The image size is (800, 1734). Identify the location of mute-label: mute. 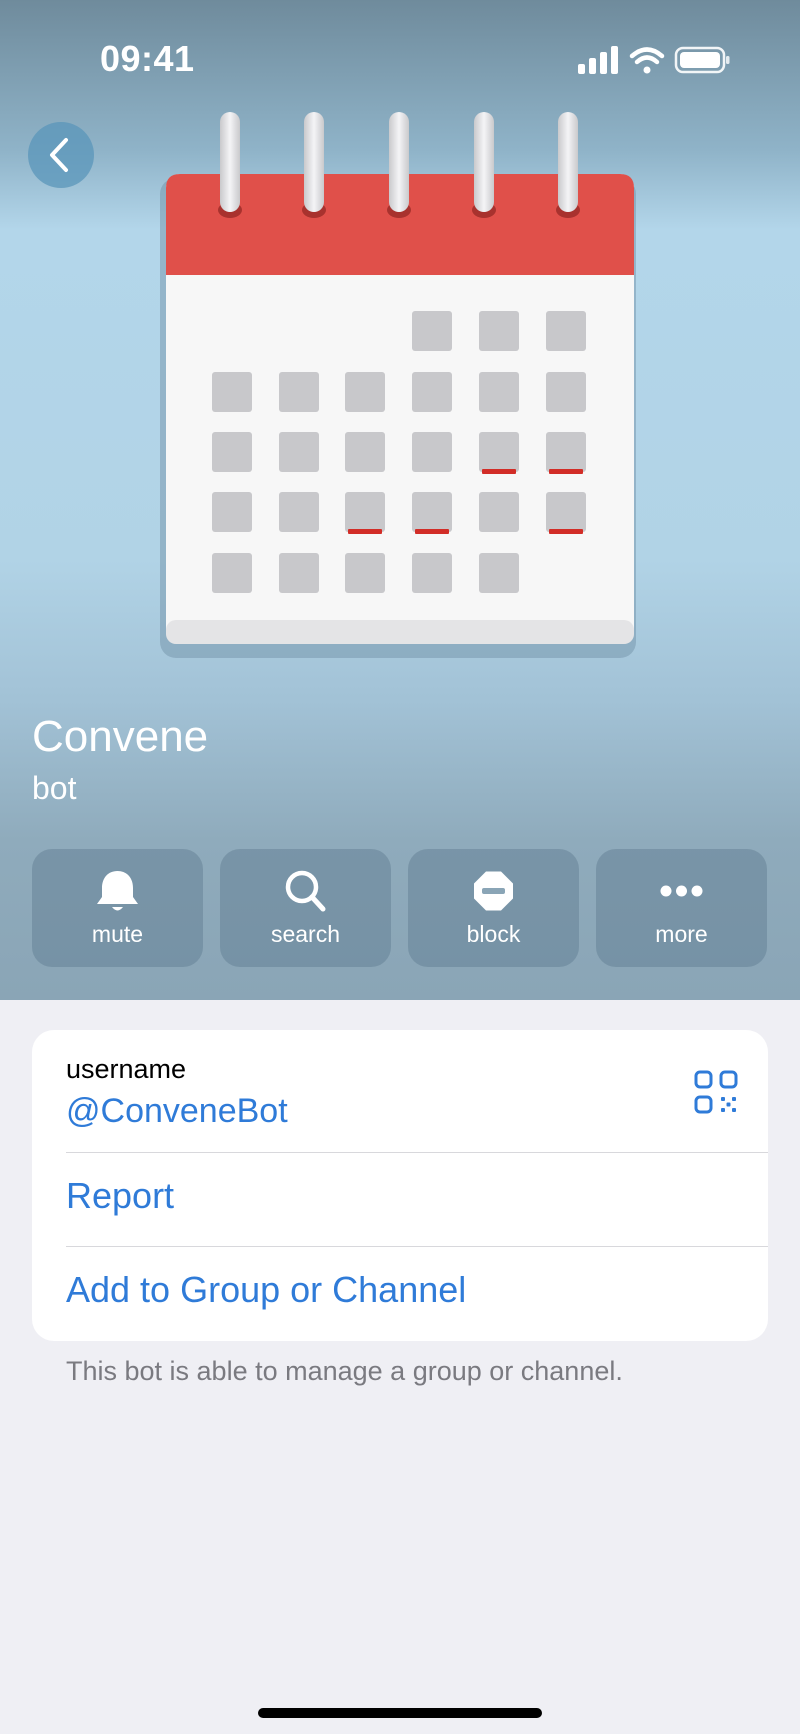
(117, 934).